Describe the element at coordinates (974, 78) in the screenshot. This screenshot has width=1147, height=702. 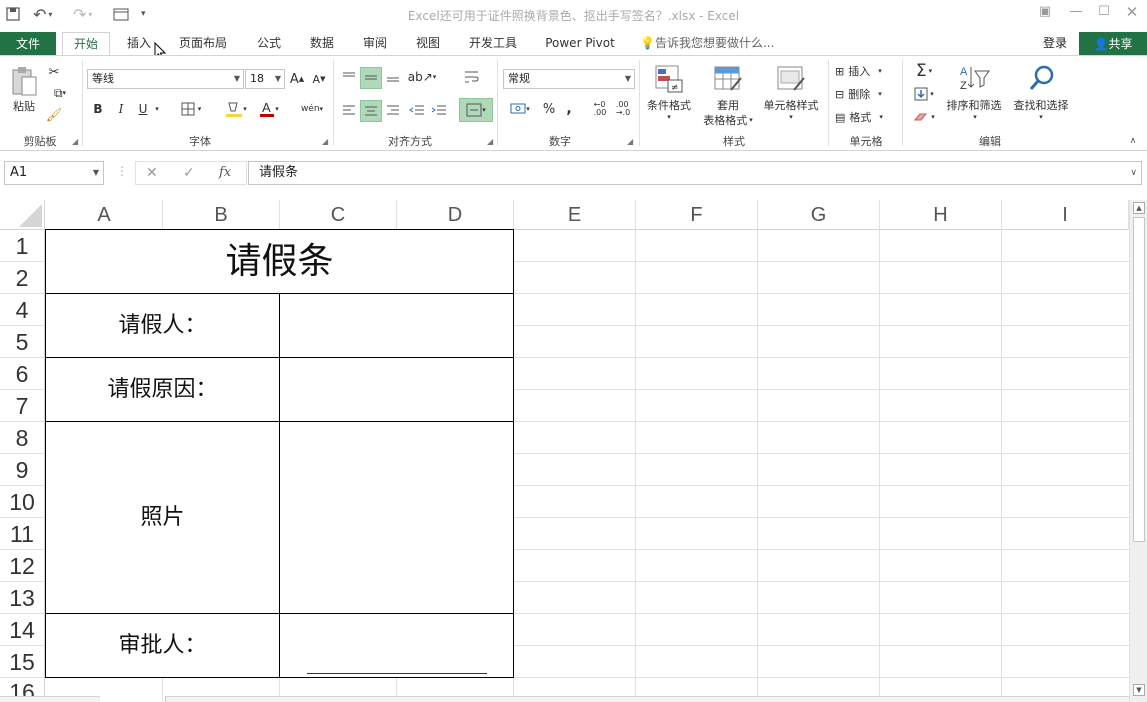
I see `sort-filter-icon: AZ` at that location.